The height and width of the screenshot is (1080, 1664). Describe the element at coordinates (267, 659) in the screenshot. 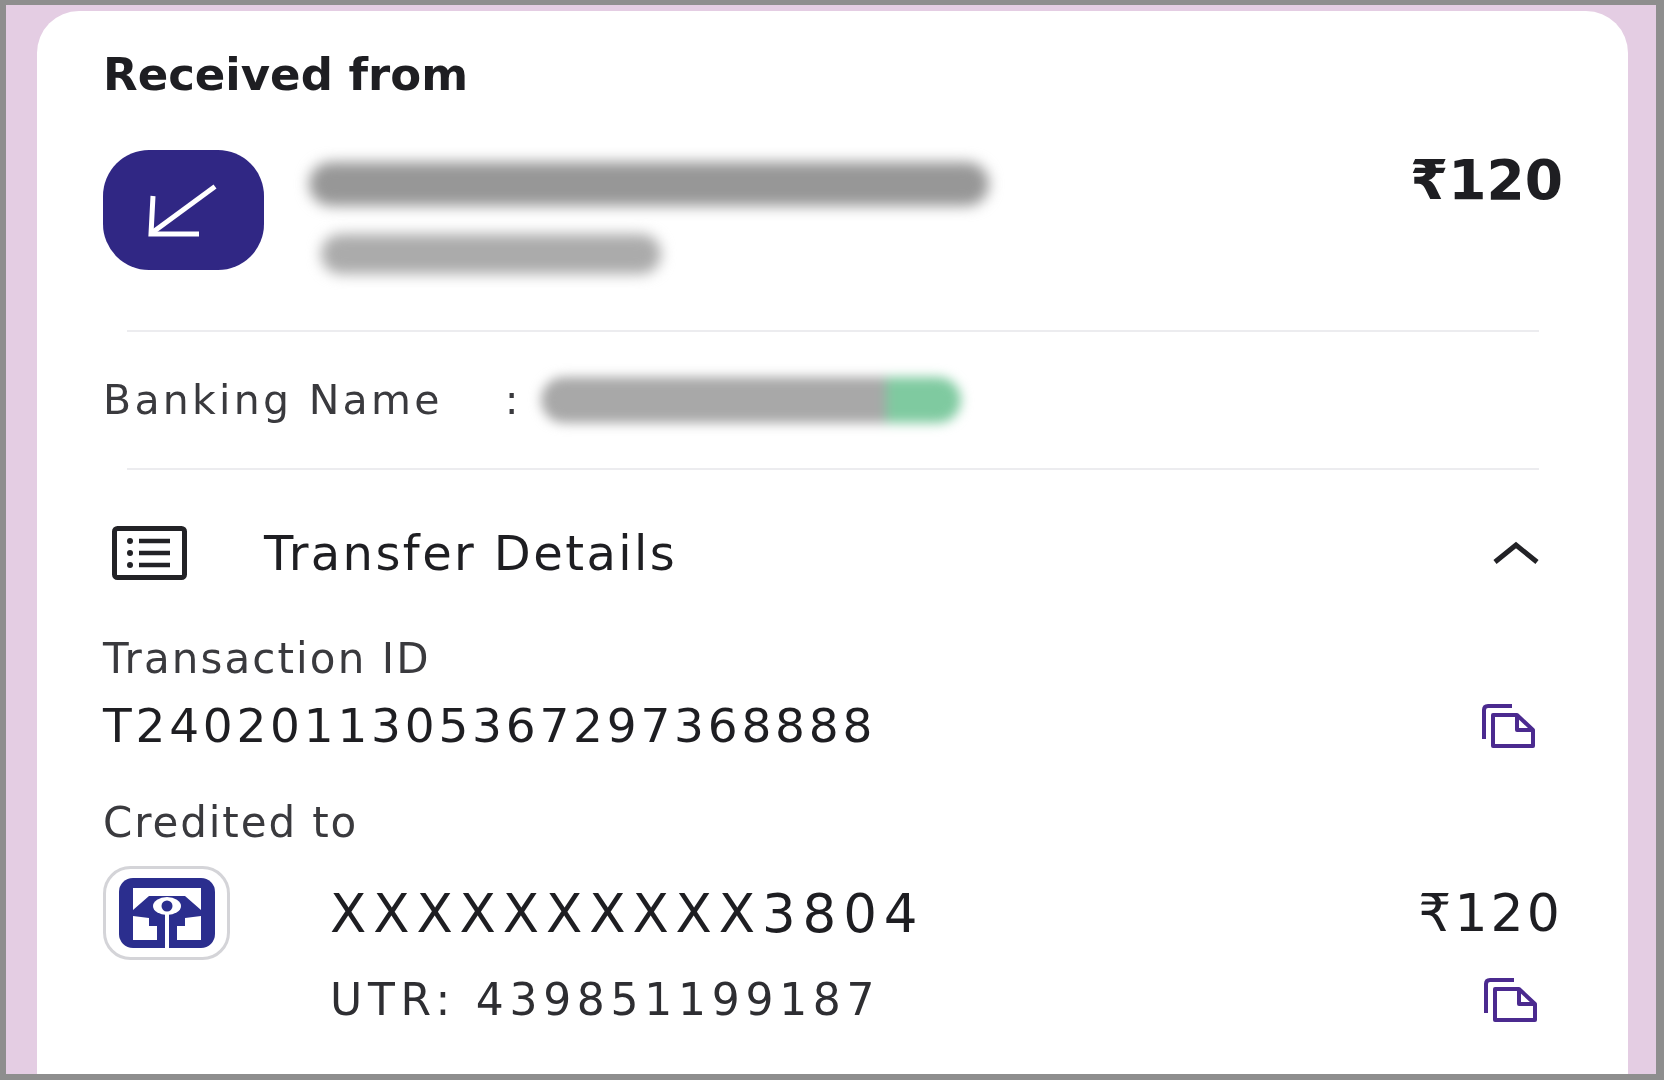

I see `field-label: Transaction ID` at that location.